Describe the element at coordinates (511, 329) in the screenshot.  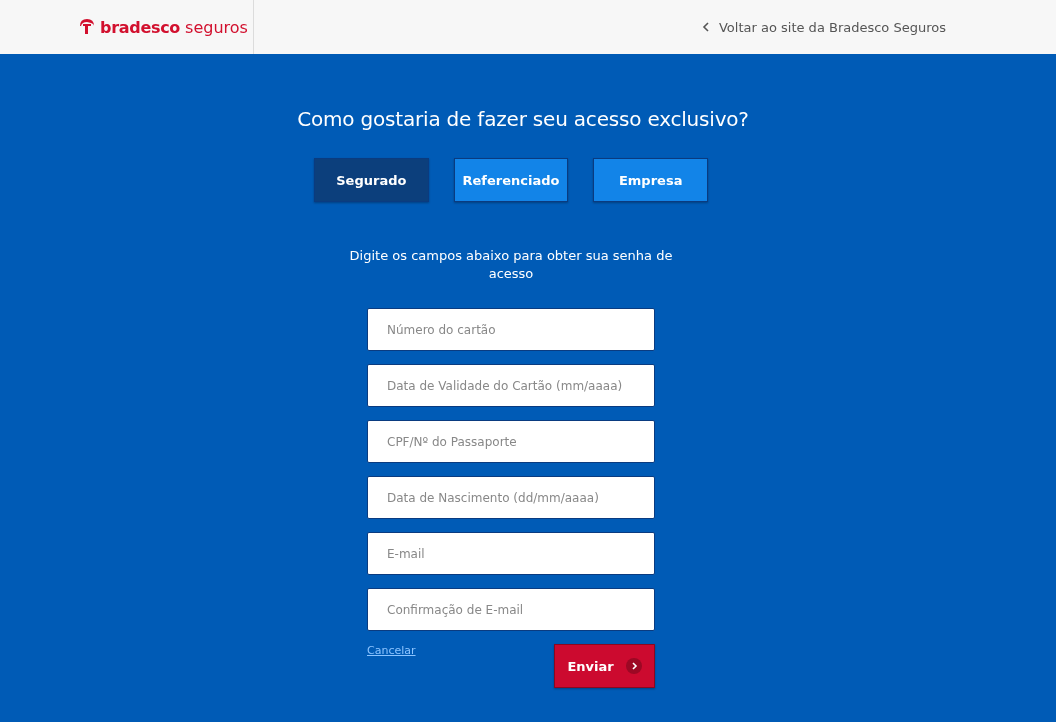
I see `input-field: Número do cartão` at that location.